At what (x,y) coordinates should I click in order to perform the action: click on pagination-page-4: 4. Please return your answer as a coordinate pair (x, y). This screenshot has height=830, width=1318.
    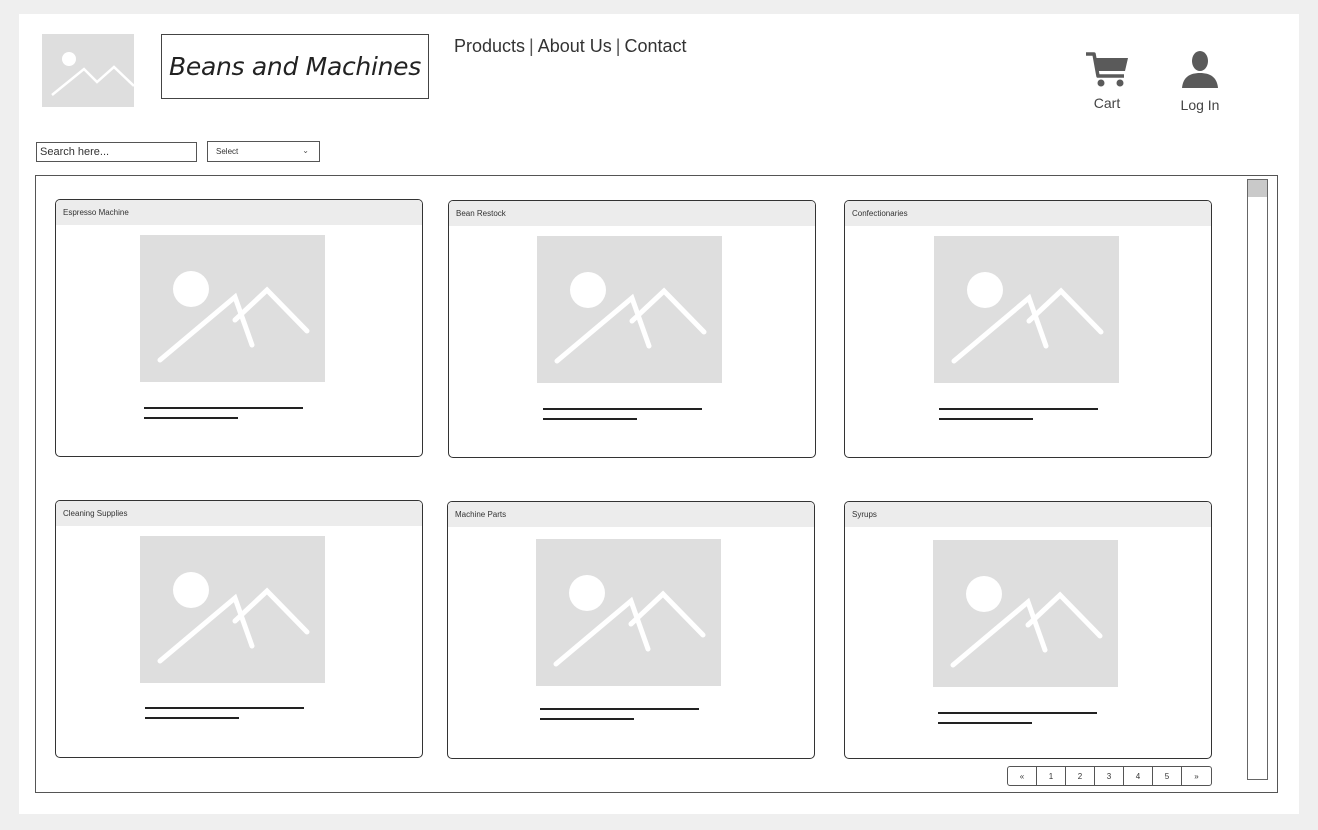
    Looking at the image, I should click on (1138, 776).